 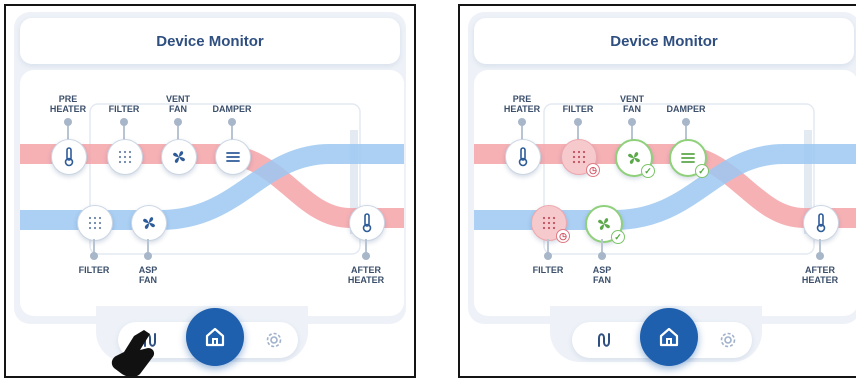 I want to click on damper-component: ✓, so click(x=689, y=158).